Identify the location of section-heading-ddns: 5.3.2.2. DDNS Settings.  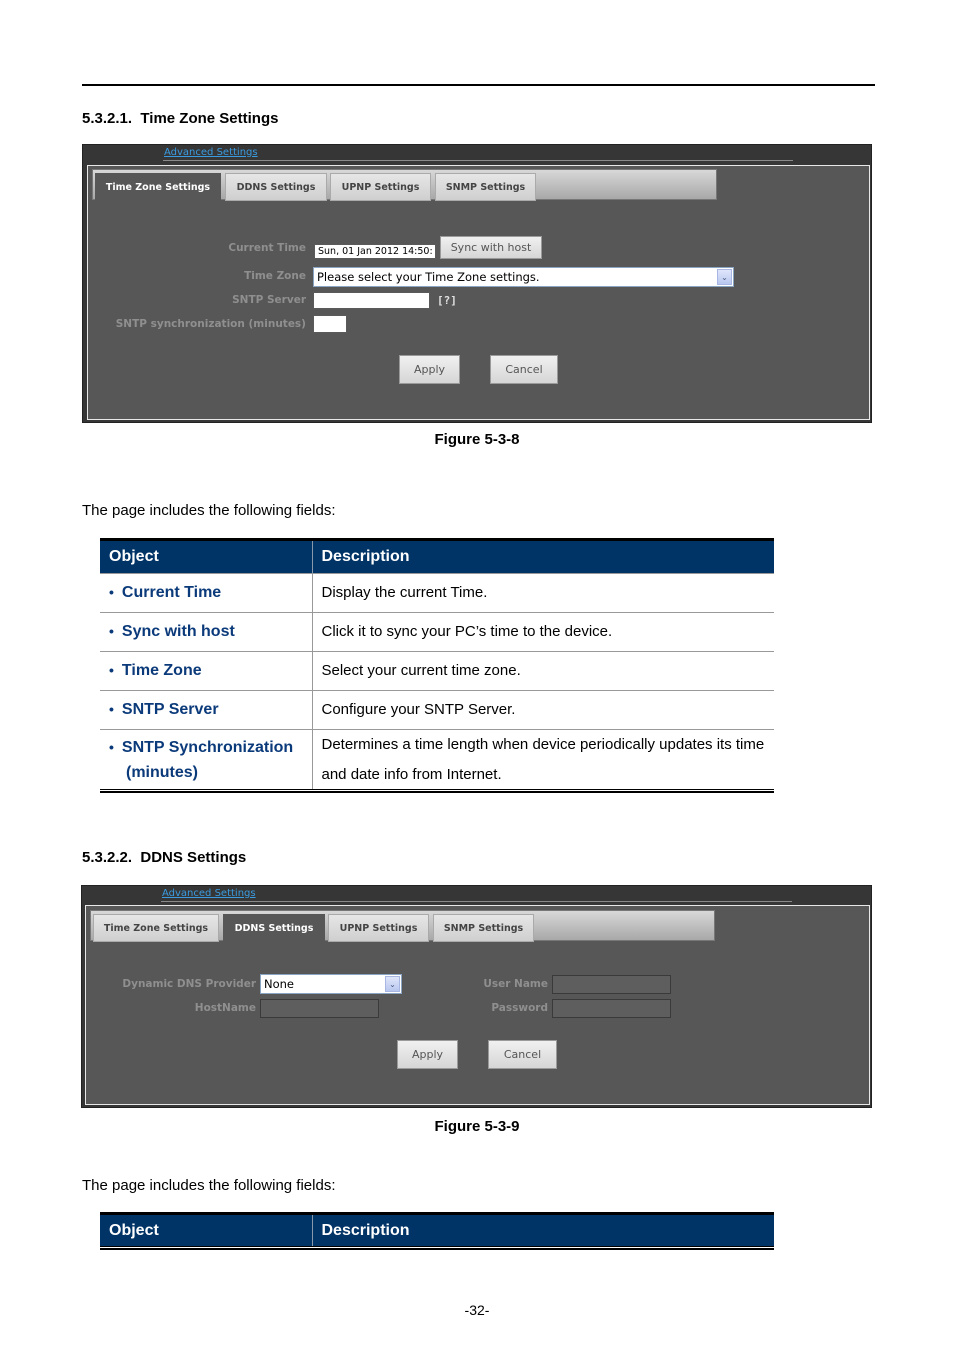
(164, 857).